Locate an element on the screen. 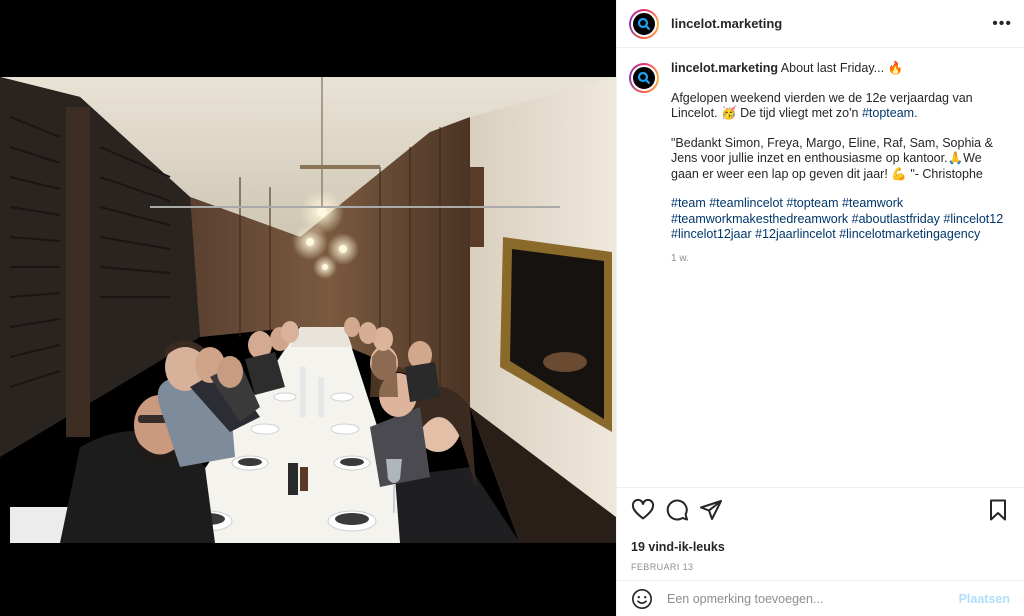  caption-avatar is located at coordinates (644, 78).